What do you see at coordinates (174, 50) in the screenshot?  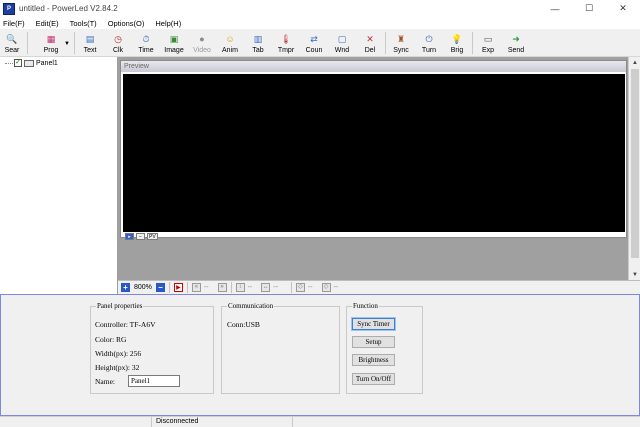 I see `image-label: Image` at bounding box center [174, 50].